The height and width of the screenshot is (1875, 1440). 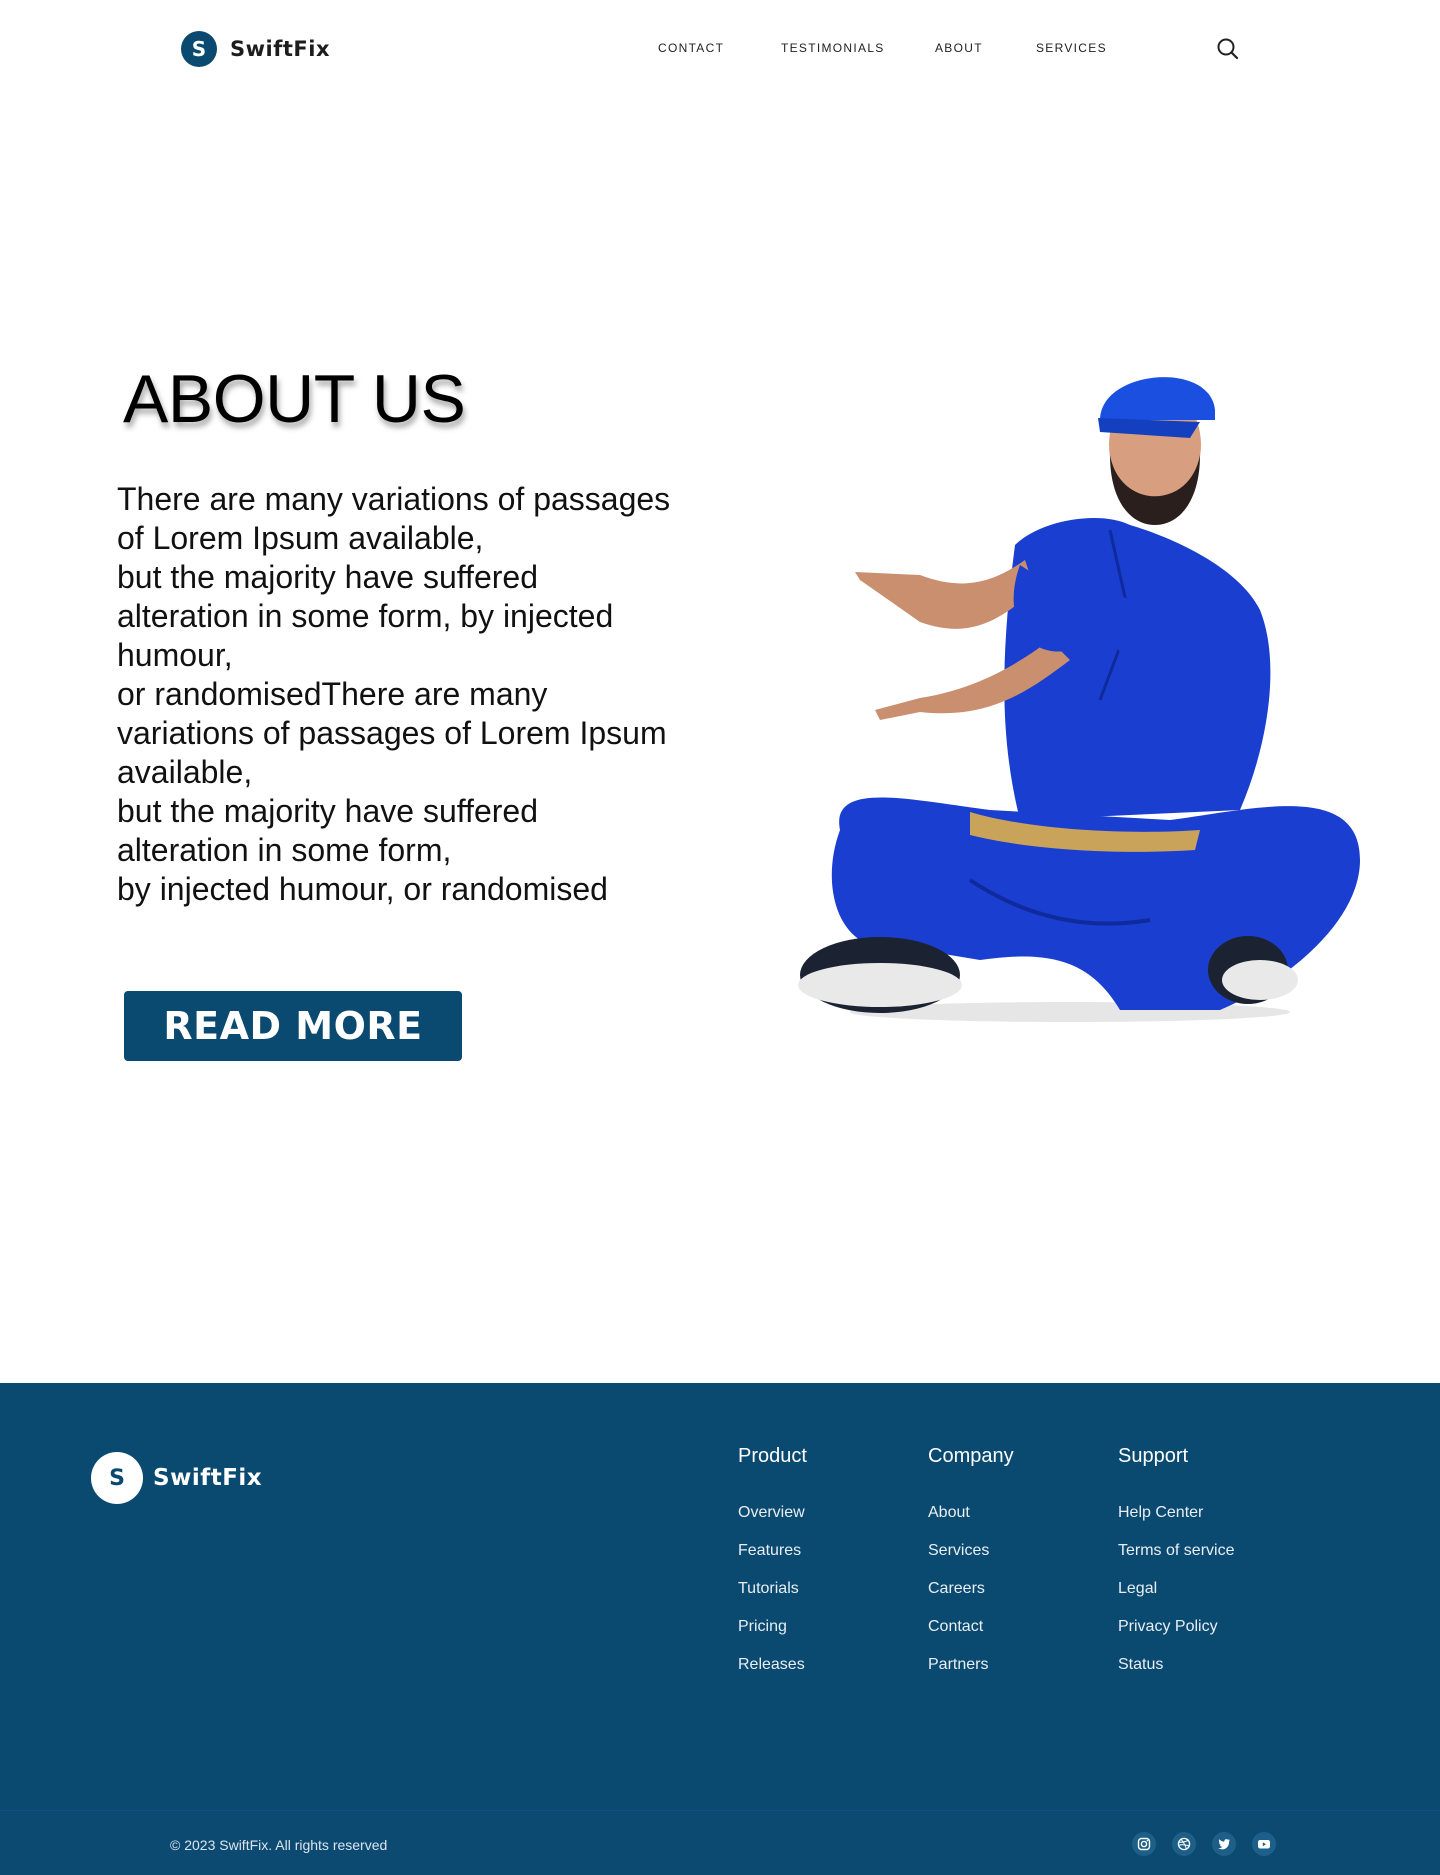 I want to click on nav-contact: CONTACT, so click(x=691, y=48).